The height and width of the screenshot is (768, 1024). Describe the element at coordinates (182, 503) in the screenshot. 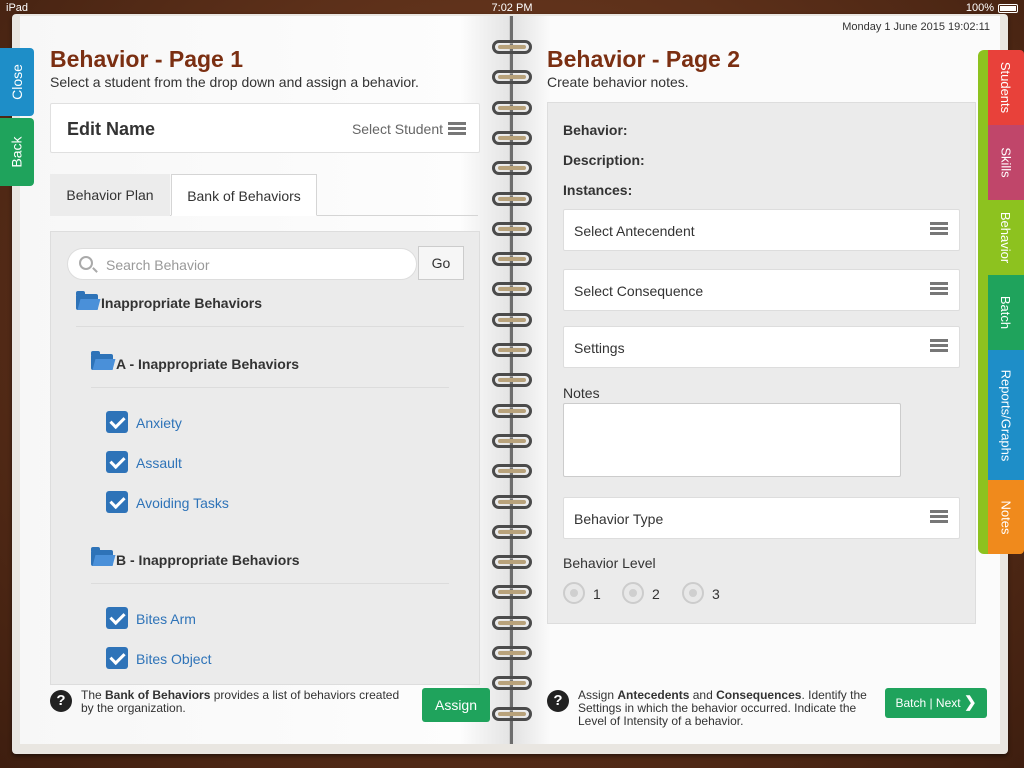

I see `behavior-item: Avoiding Tasks` at that location.